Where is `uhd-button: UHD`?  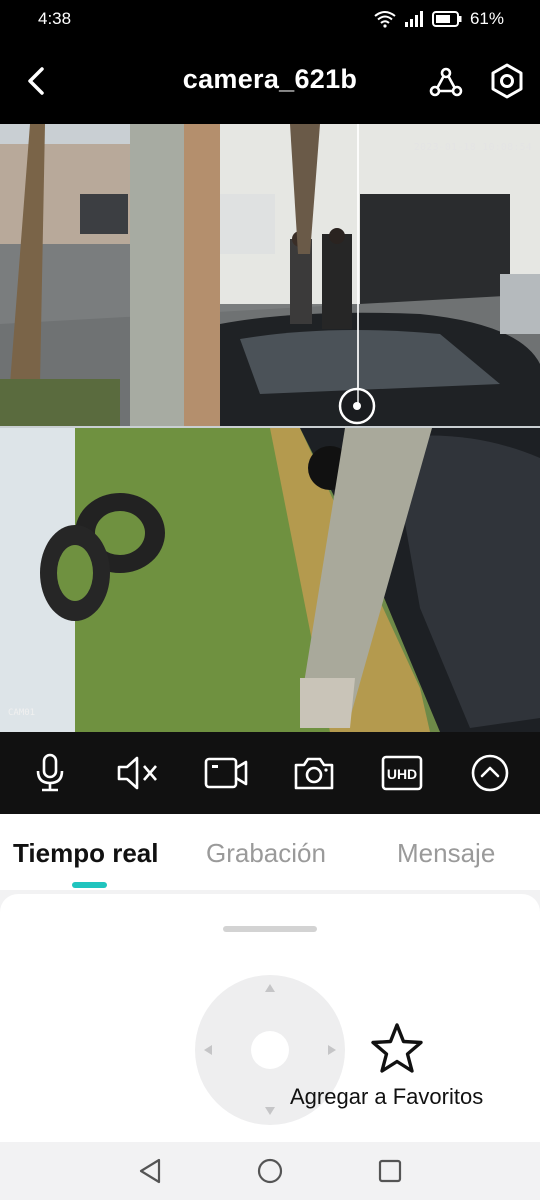
uhd-button: UHD is located at coordinates (402, 773).